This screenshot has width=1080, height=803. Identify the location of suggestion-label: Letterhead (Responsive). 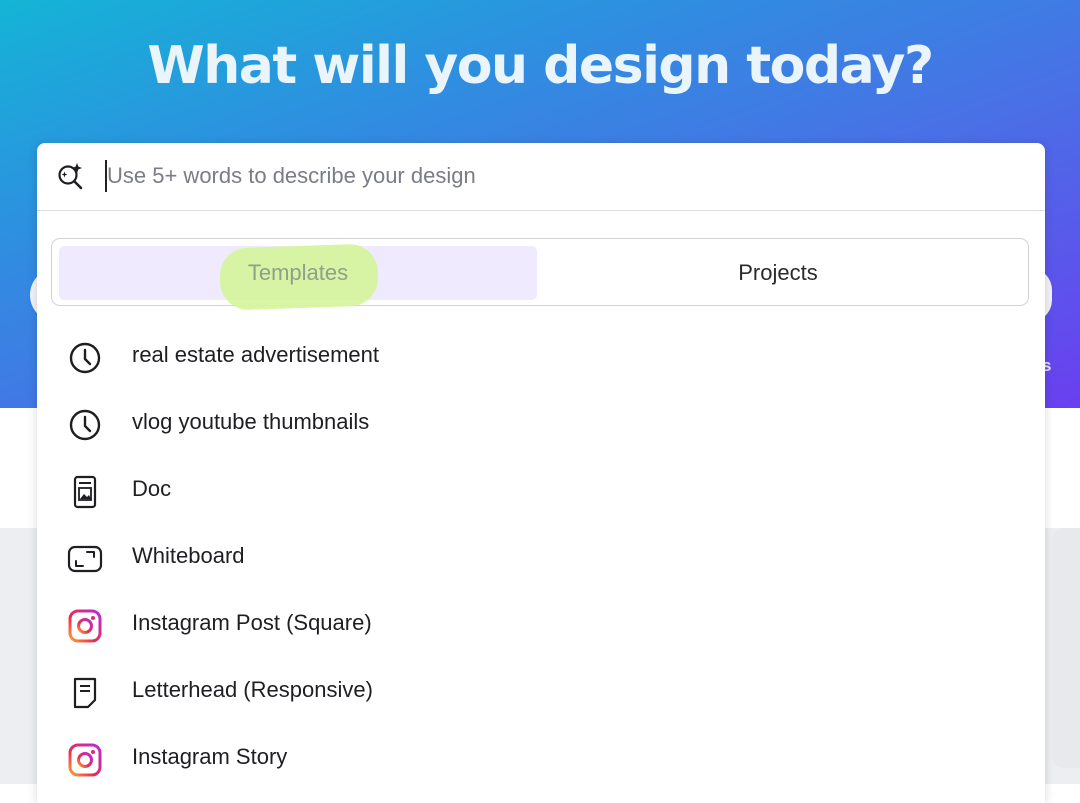
(252, 689).